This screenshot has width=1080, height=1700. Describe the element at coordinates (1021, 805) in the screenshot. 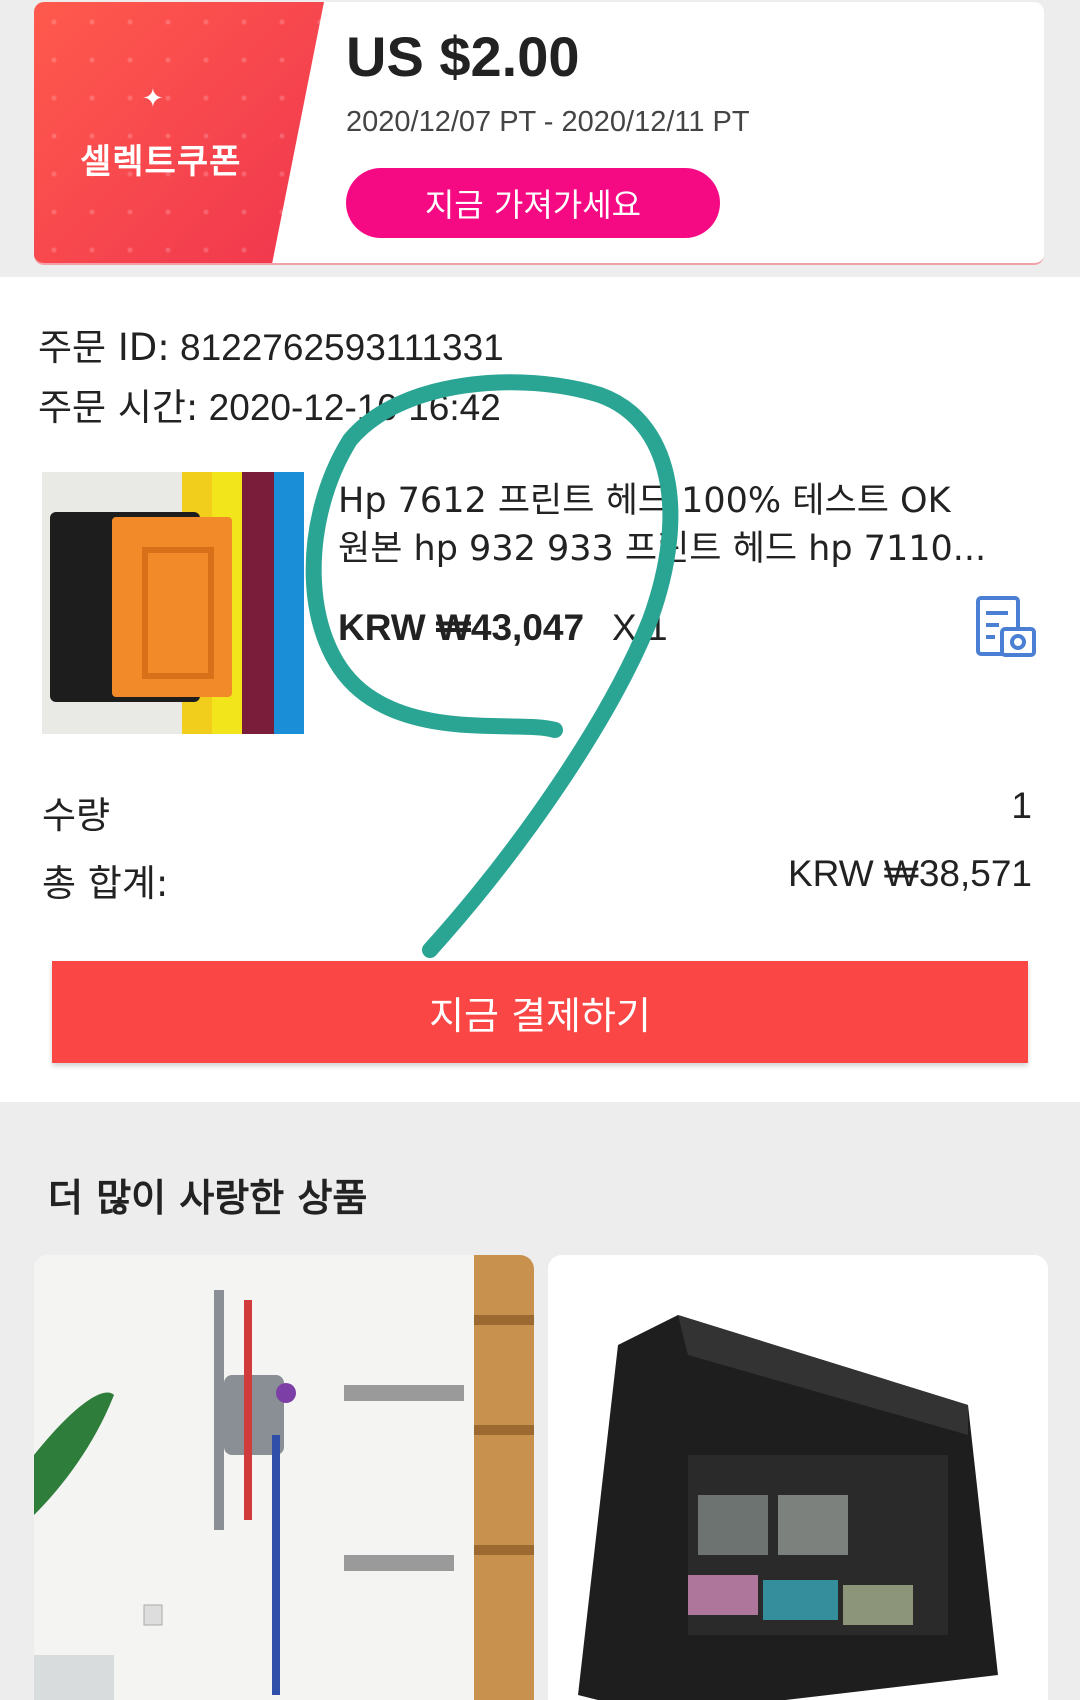

I see `quantity-value: 1` at that location.